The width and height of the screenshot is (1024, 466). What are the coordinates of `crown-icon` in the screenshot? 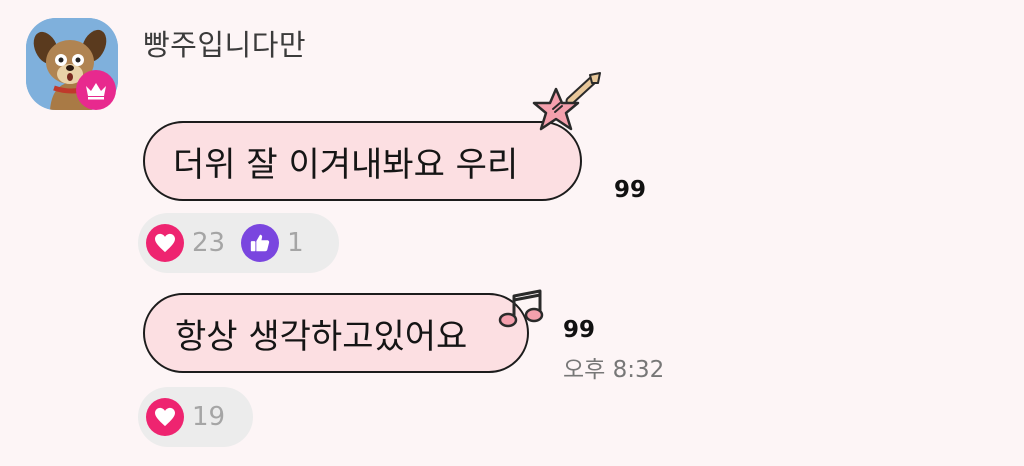 It's located at (96, 90).